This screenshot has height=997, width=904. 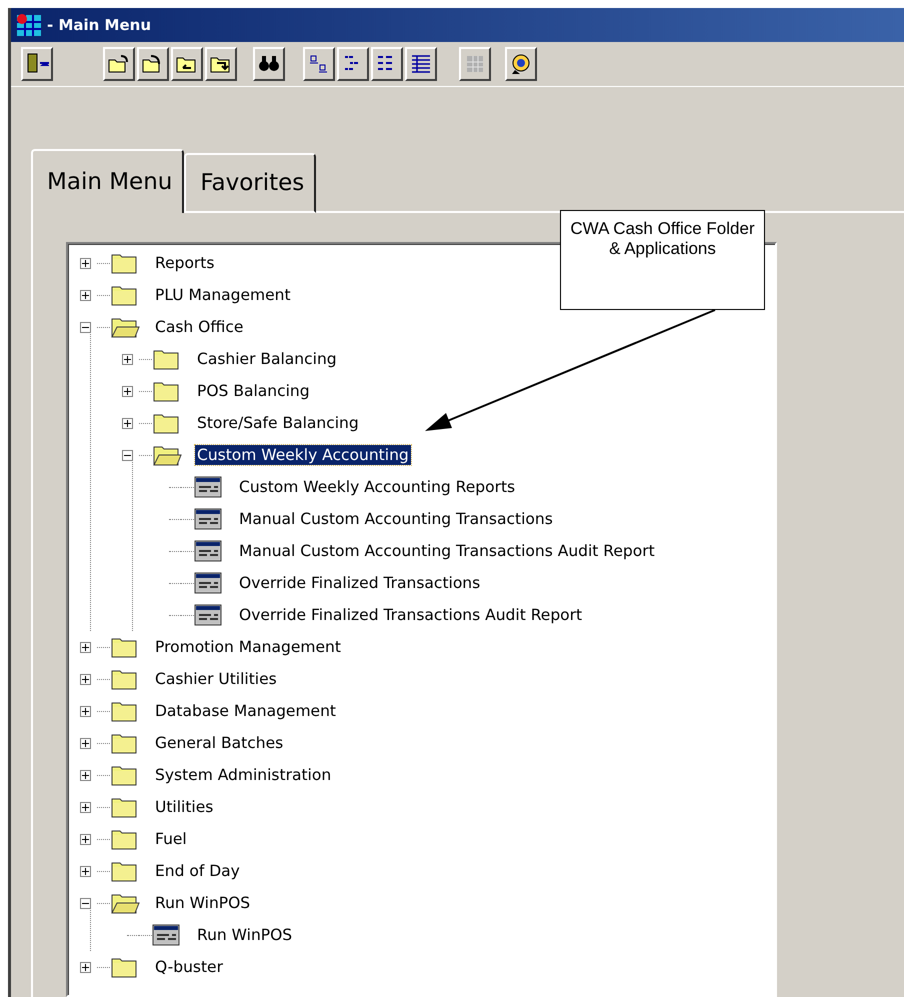 What do you see at coordinates (243, 775) in the screenshot?
I see `tree-item: System Administration` at bounding box center [243, 775].